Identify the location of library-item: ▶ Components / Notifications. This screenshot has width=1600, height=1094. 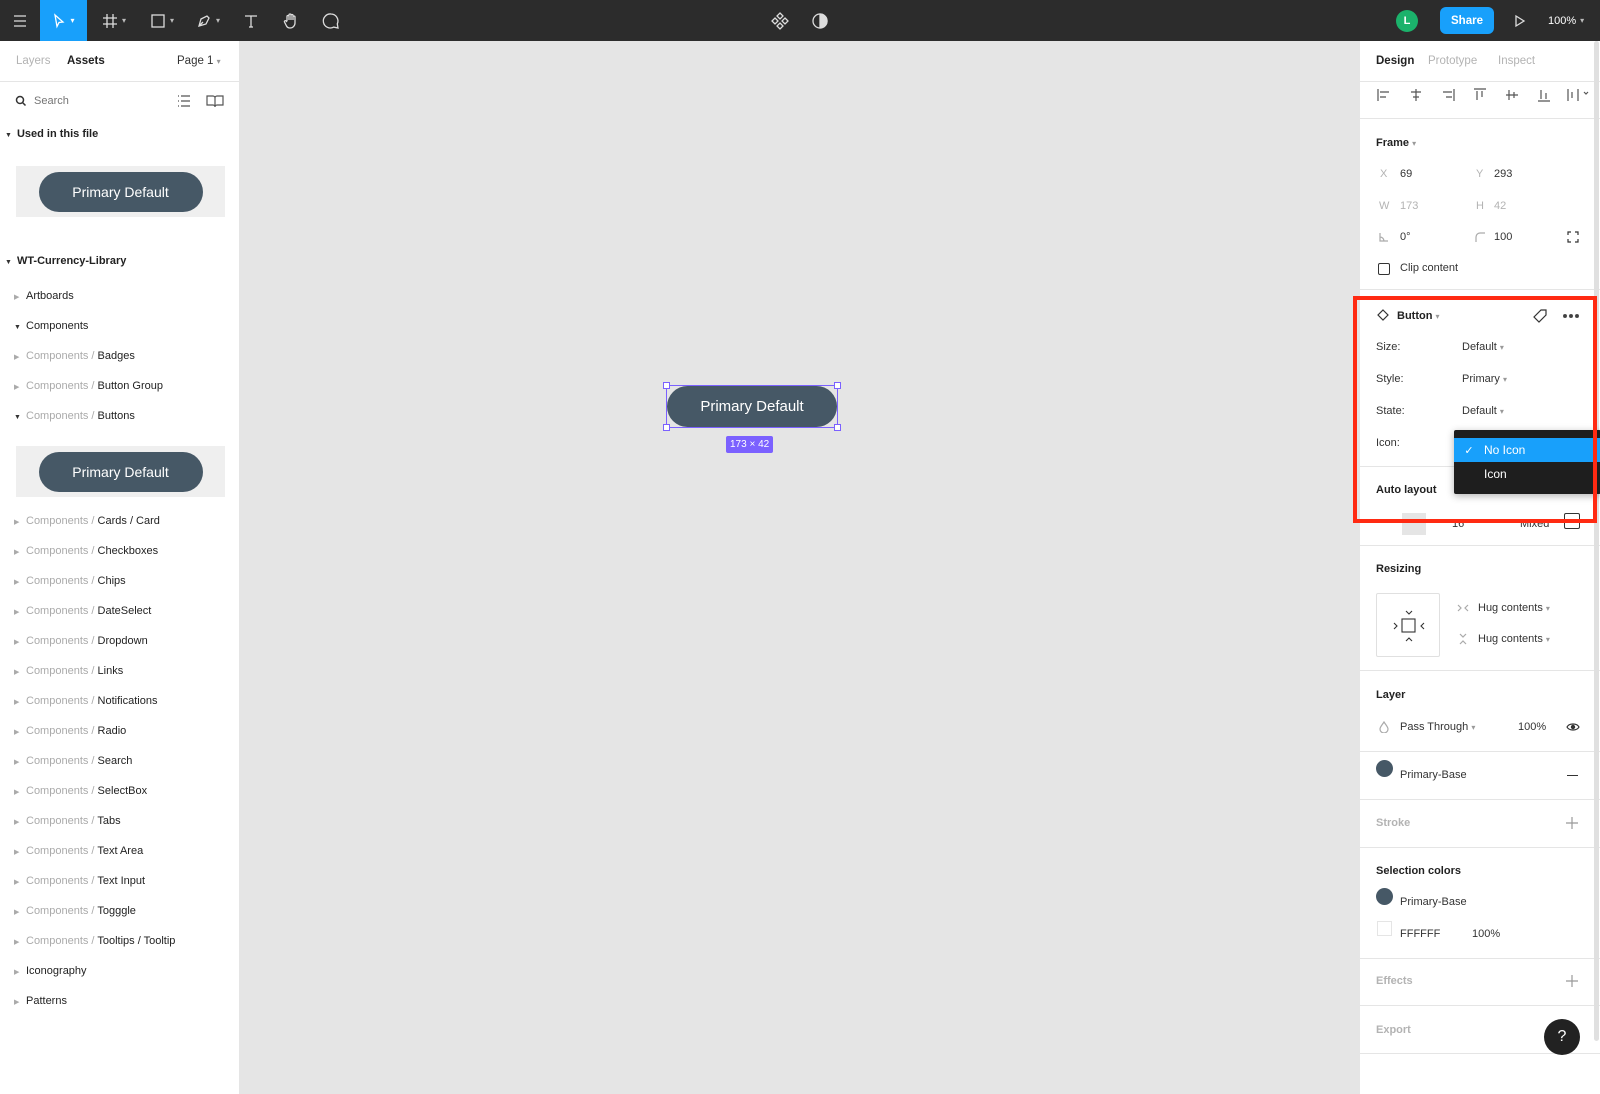
(85, 701).